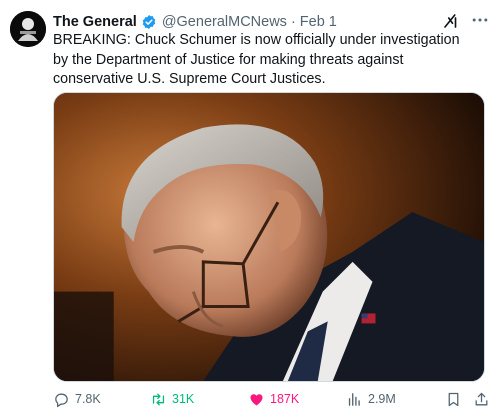  Describe the element at coordinates (256, 399) in the screenshot. I see `heart-icon` at that location.